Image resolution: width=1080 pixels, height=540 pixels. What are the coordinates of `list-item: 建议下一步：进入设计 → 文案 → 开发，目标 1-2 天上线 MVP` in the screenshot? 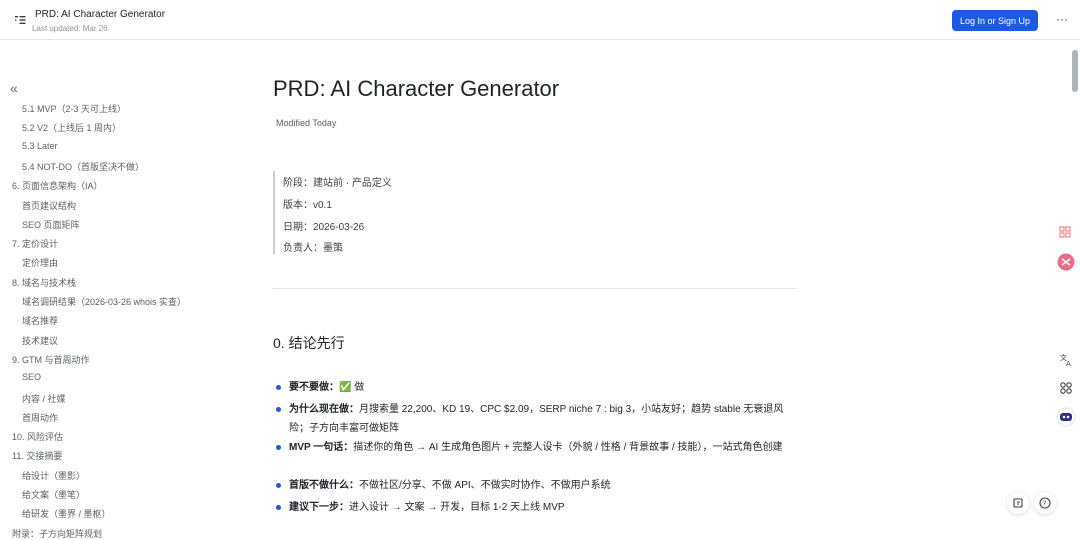 It's located at (544, 507).